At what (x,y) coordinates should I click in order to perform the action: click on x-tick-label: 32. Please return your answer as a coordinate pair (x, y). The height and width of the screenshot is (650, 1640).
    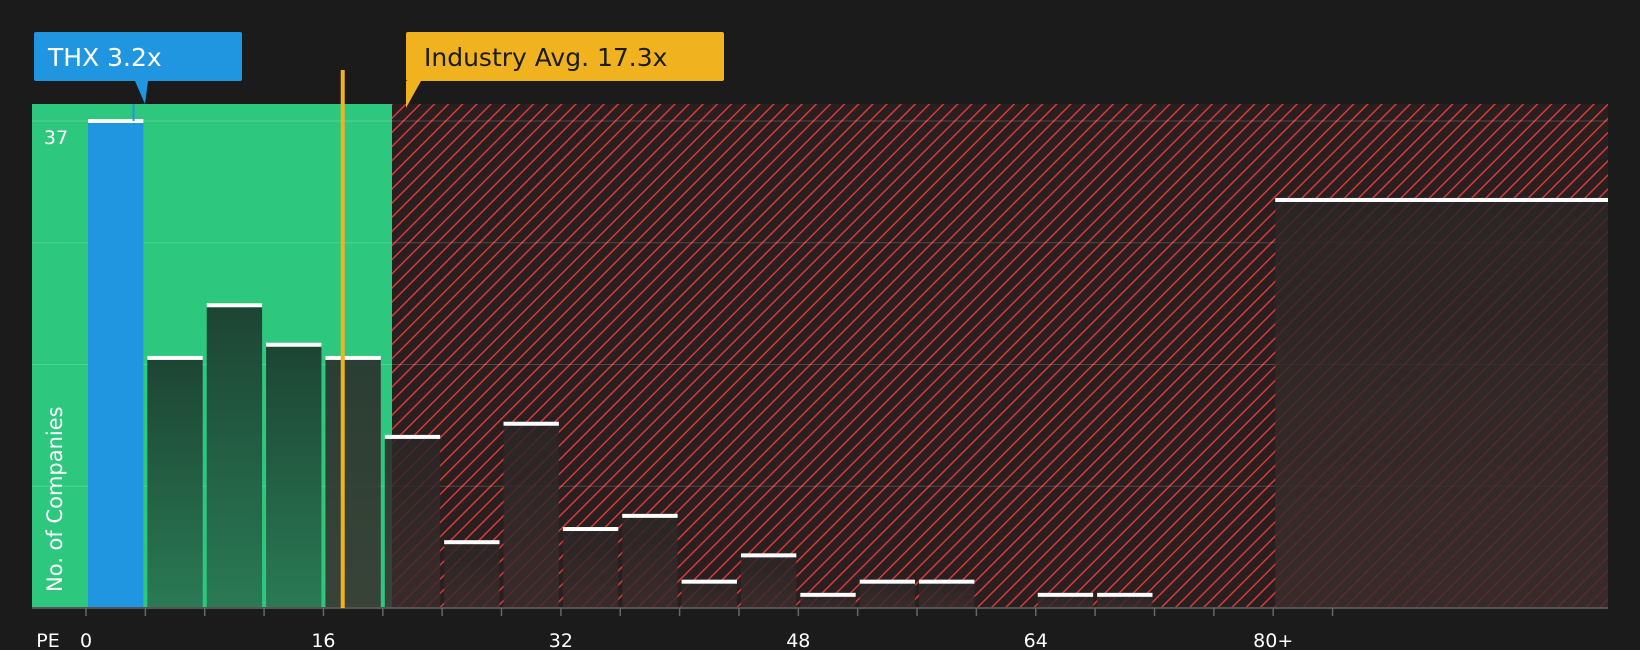
    Looking at the image, I should click on (561, 640).